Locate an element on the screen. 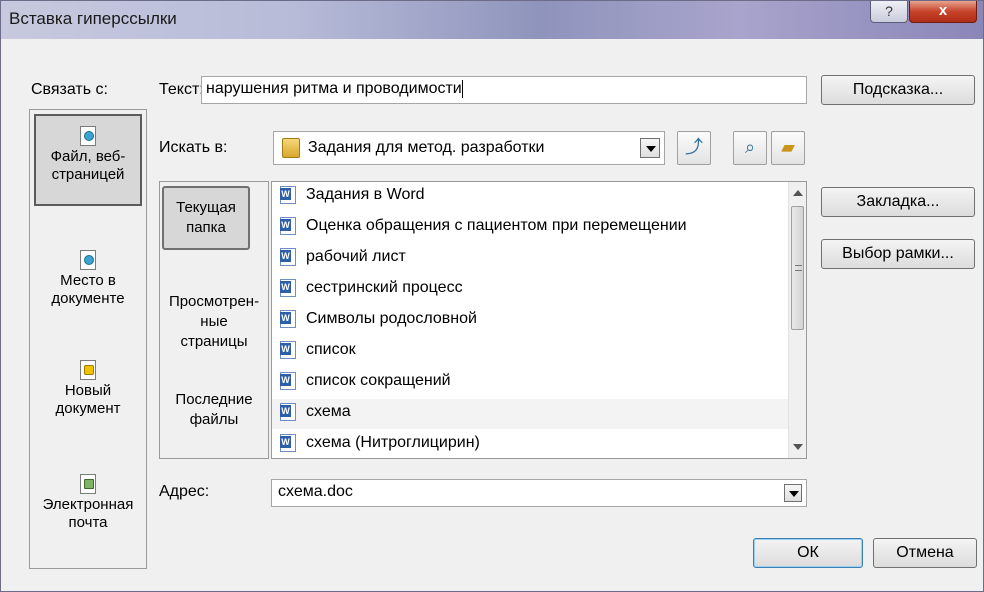 The image size is (984, 592). text-input-value: нарушения ритма и проводимости is located at coordinates (334, 89).